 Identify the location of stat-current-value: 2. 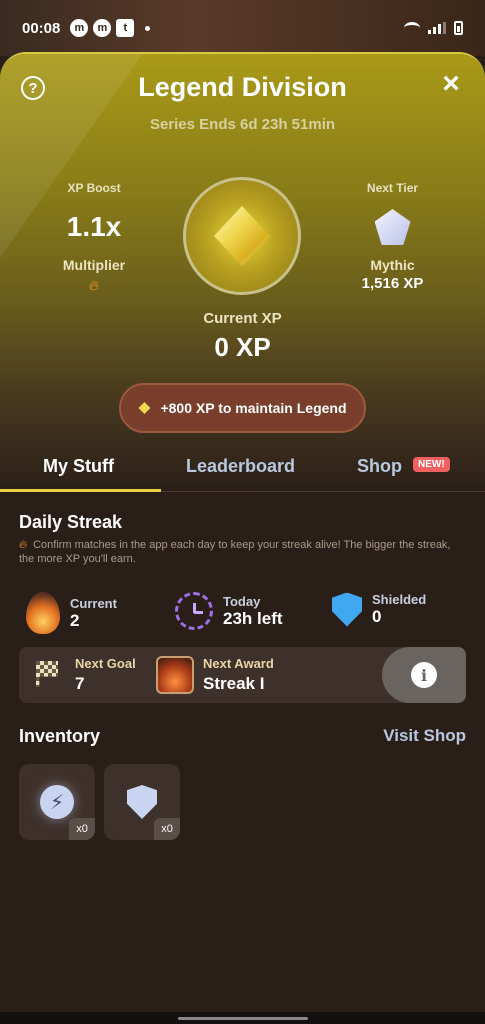
(75, 620).